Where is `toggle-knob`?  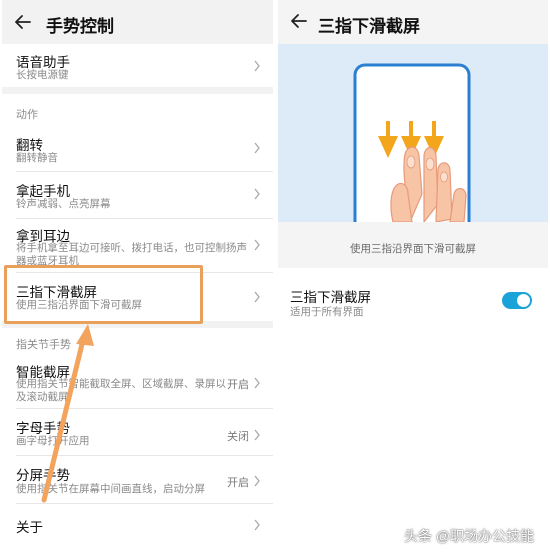
toggle-knob is located at coordinates (523, 300).